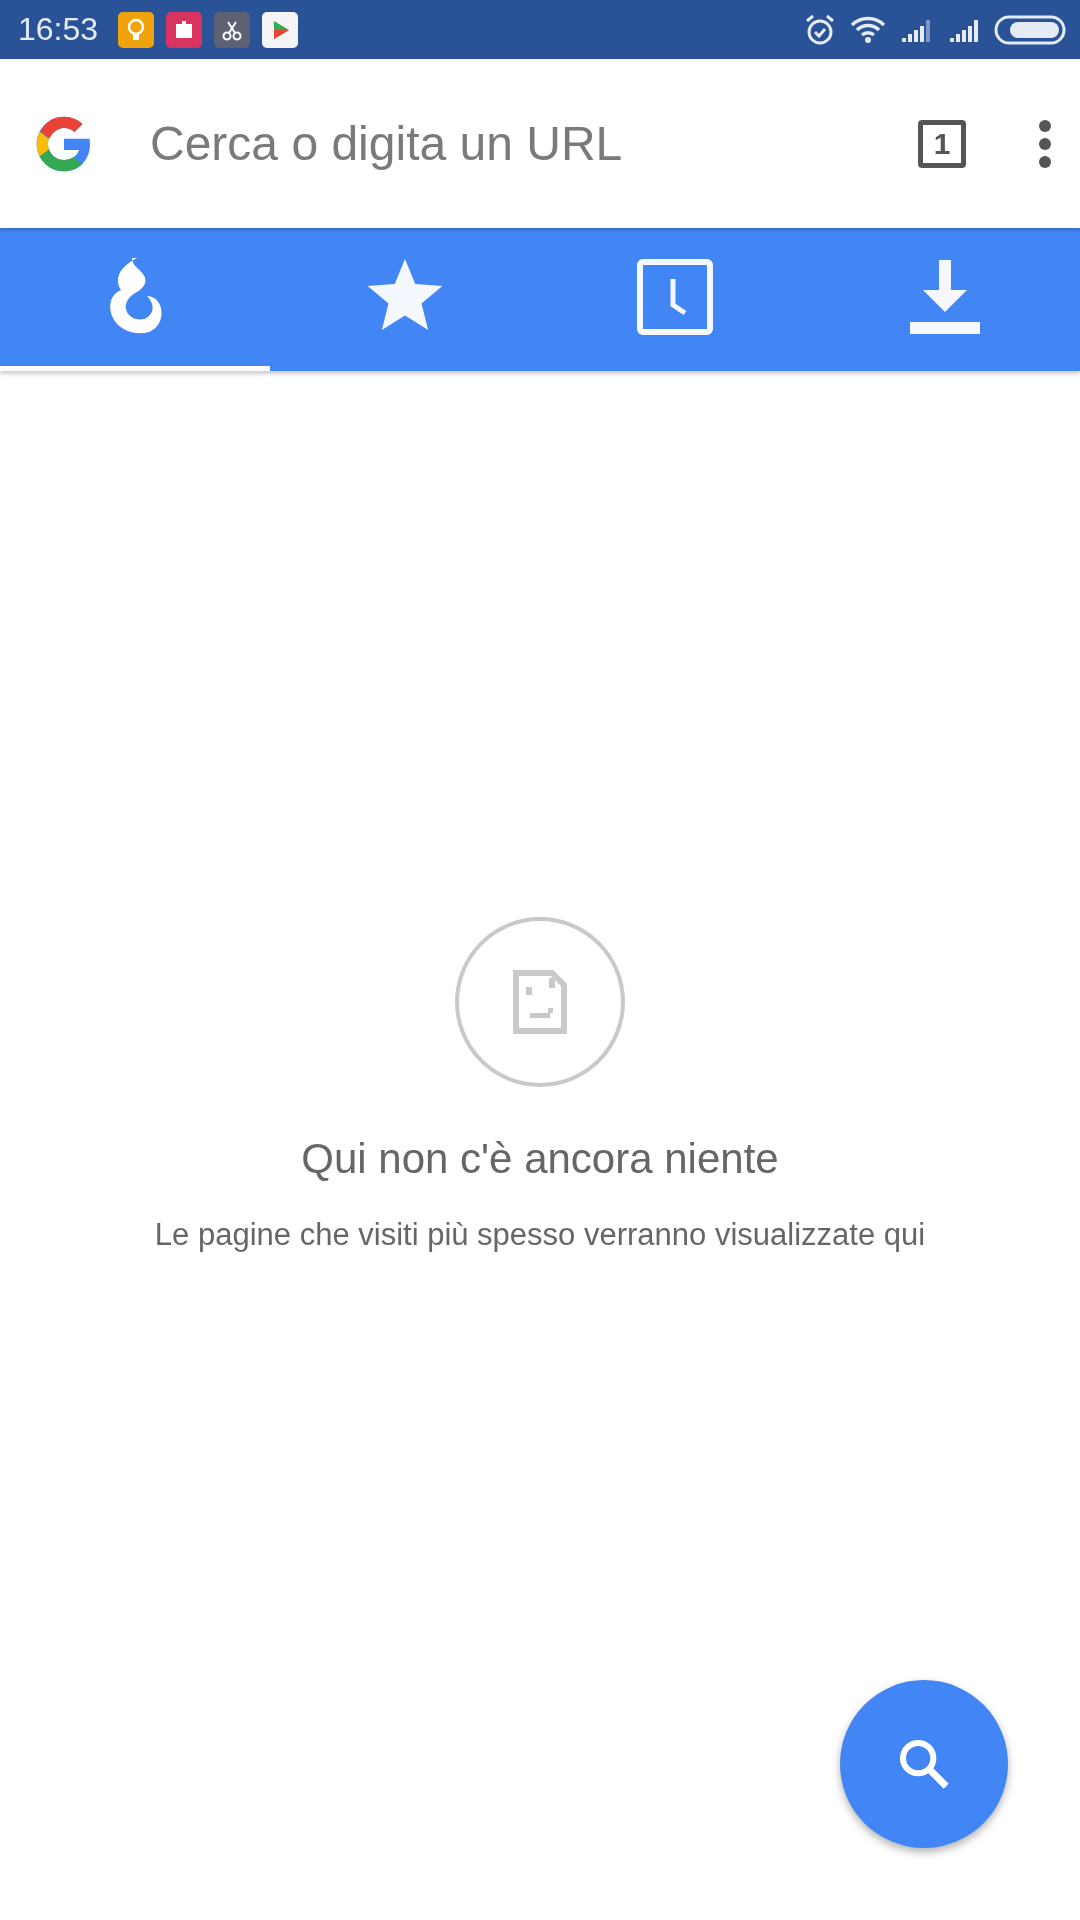  What do you see at coordinates (58, 29) in the screenshot?
I see `status-time: 16:53` at bounding box center [58, 29].